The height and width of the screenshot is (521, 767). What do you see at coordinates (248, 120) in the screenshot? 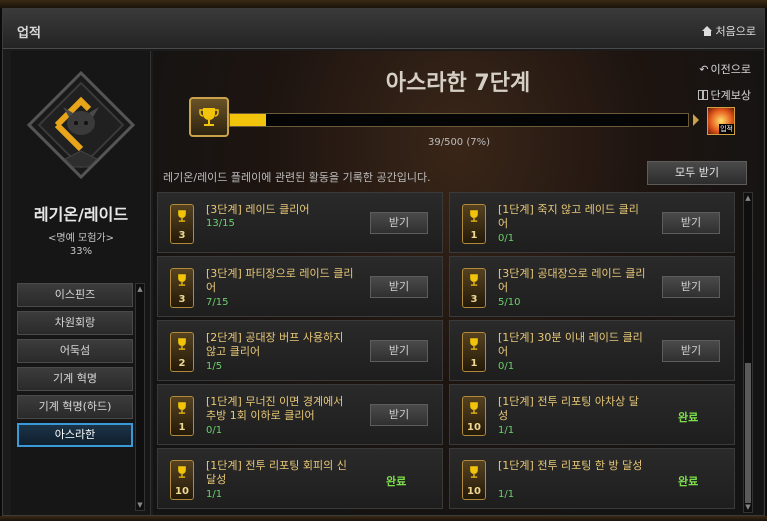
I see `progress-fill` at bounding box center [248, 120].